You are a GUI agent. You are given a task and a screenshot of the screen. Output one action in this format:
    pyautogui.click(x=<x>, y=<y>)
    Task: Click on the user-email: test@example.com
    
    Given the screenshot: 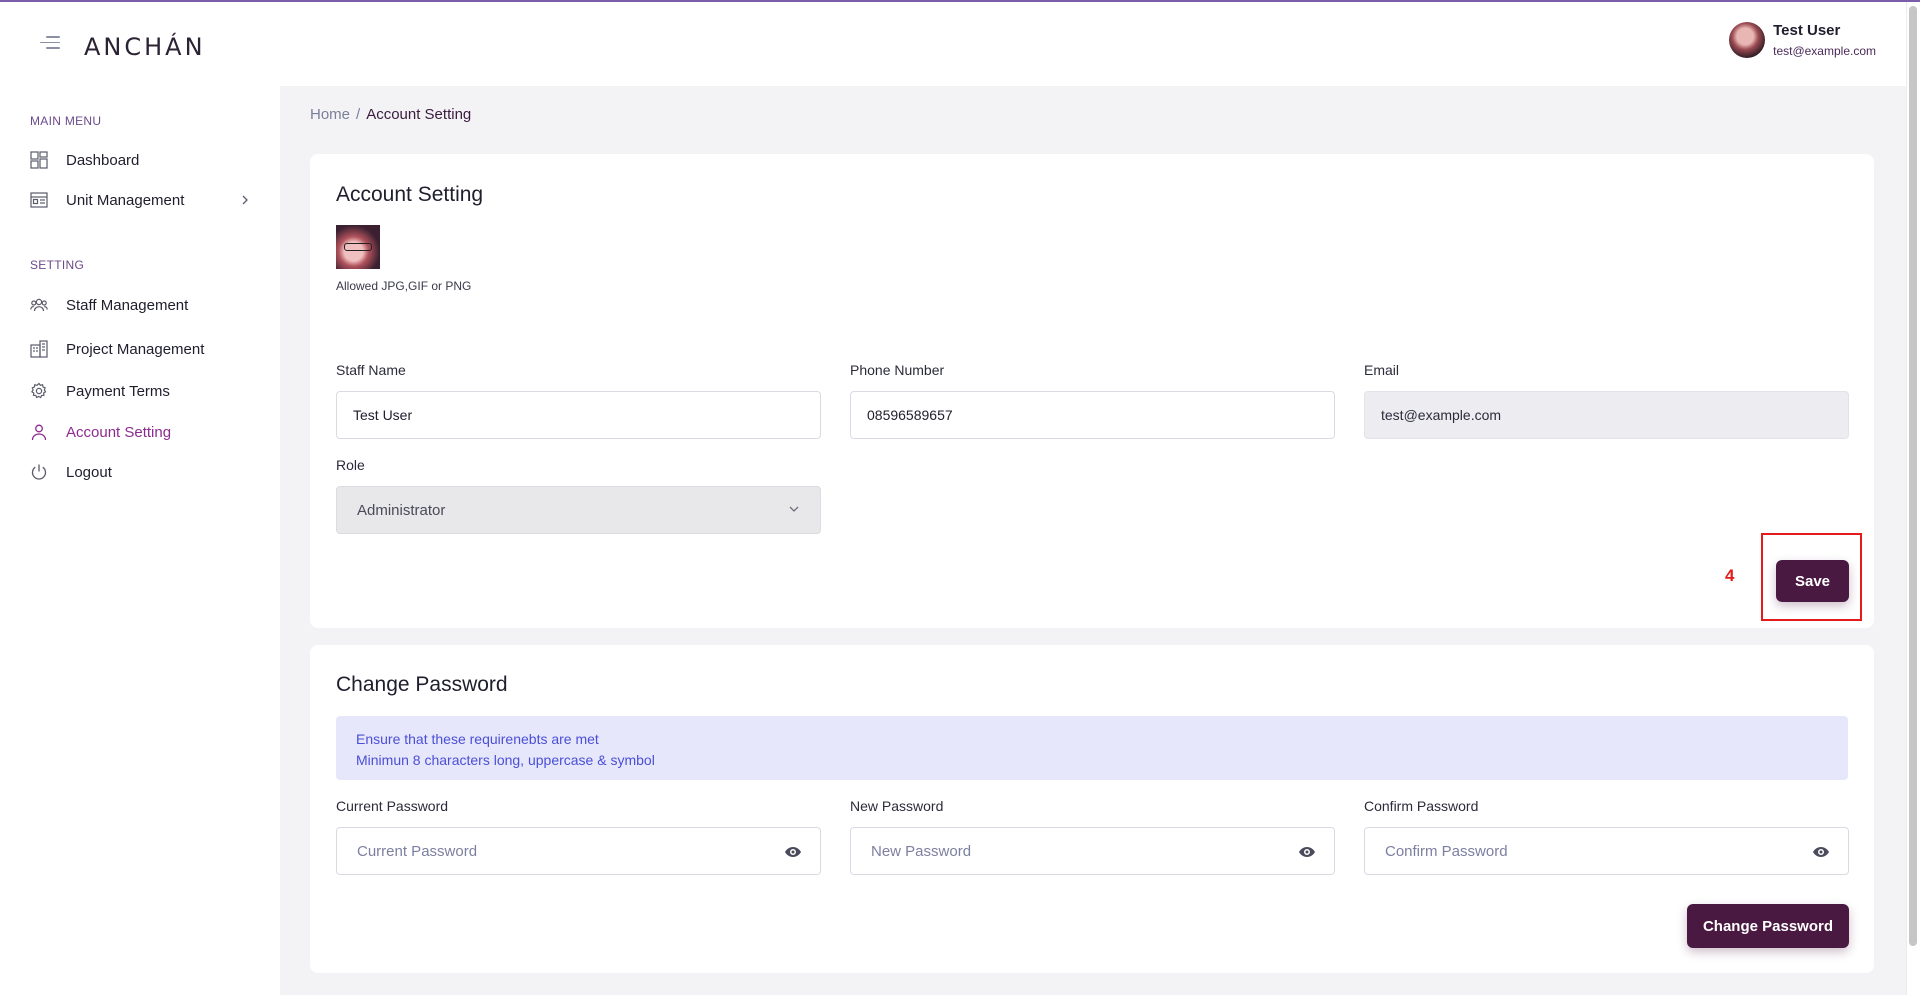 What is the action you would take?
    pyautogui.click(x=1824, y=51)
    